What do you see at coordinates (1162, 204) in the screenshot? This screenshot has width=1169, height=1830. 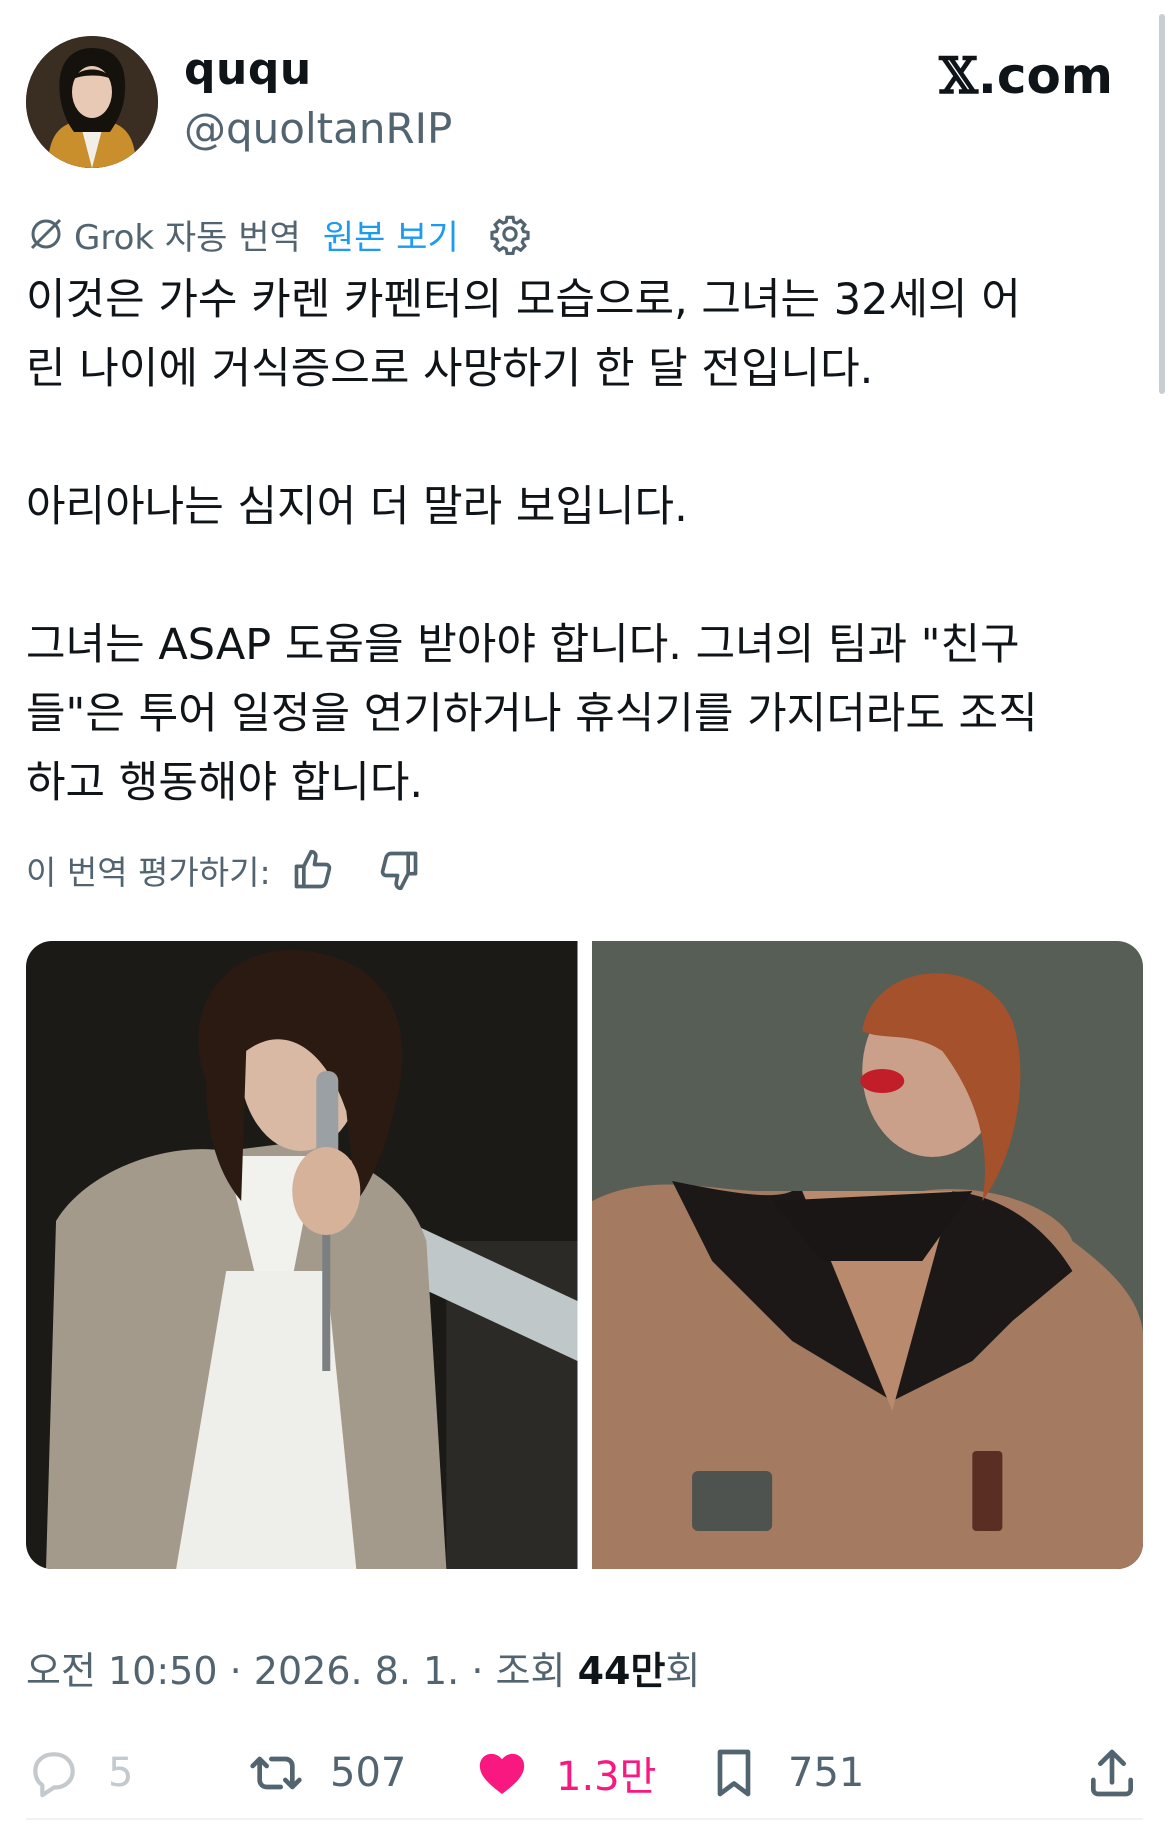 I see `scrollbar` at bounding box center [1162, 204].